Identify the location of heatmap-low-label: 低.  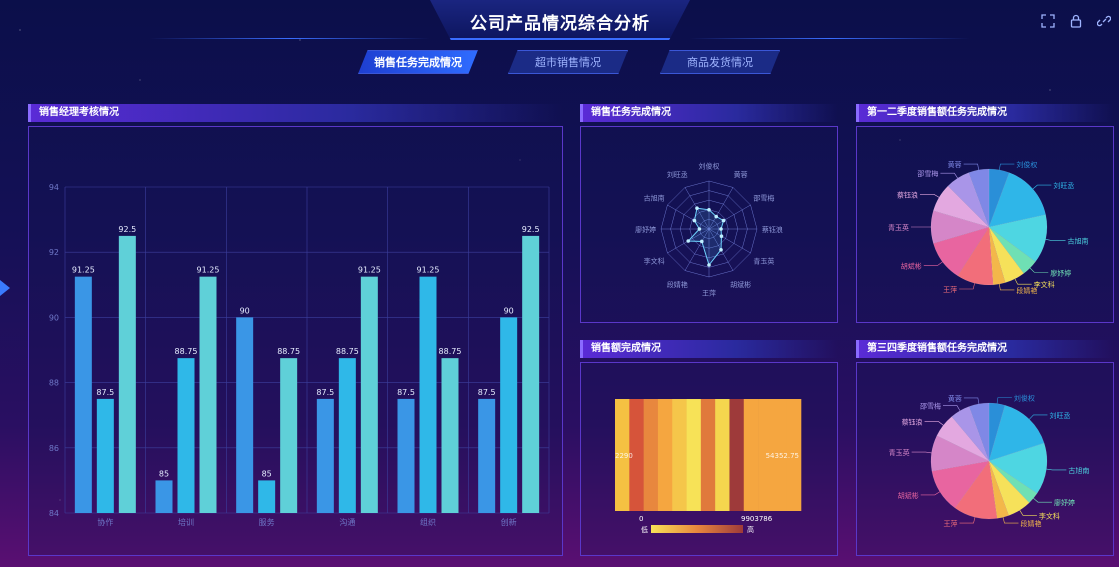
(644, 529).